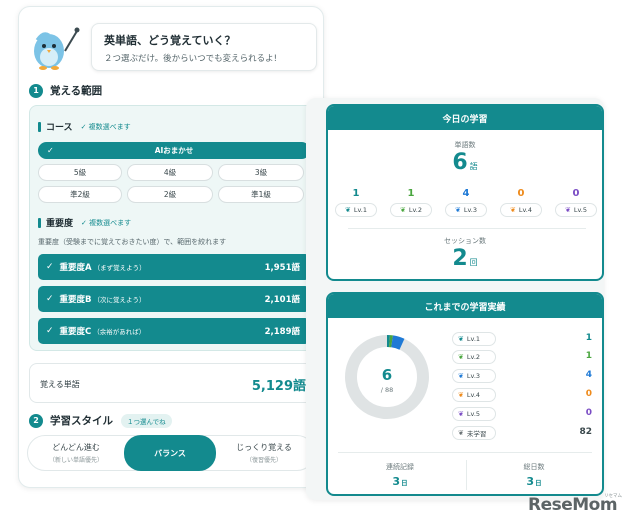 The image size is (640, 531). I want to click on total-days-stat: 総日数 3日, so click(534, 475).